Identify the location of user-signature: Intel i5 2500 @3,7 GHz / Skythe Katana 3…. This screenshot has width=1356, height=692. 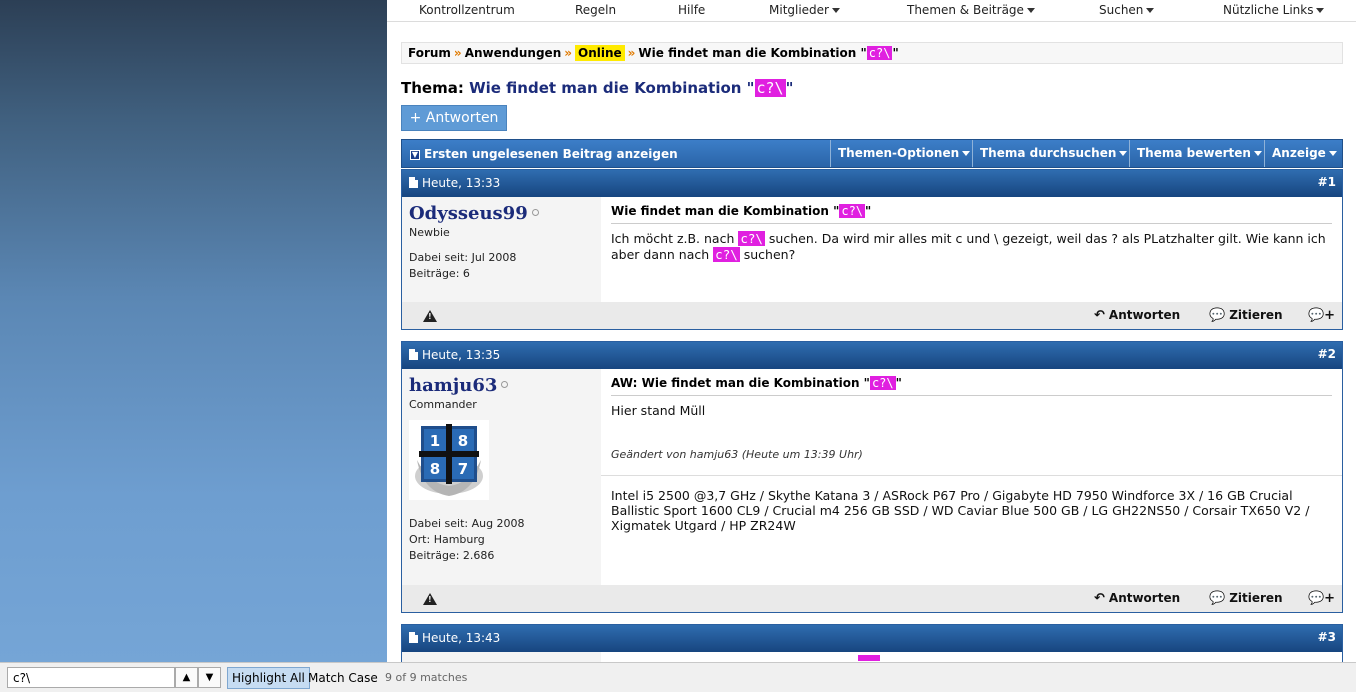
(971, 510).